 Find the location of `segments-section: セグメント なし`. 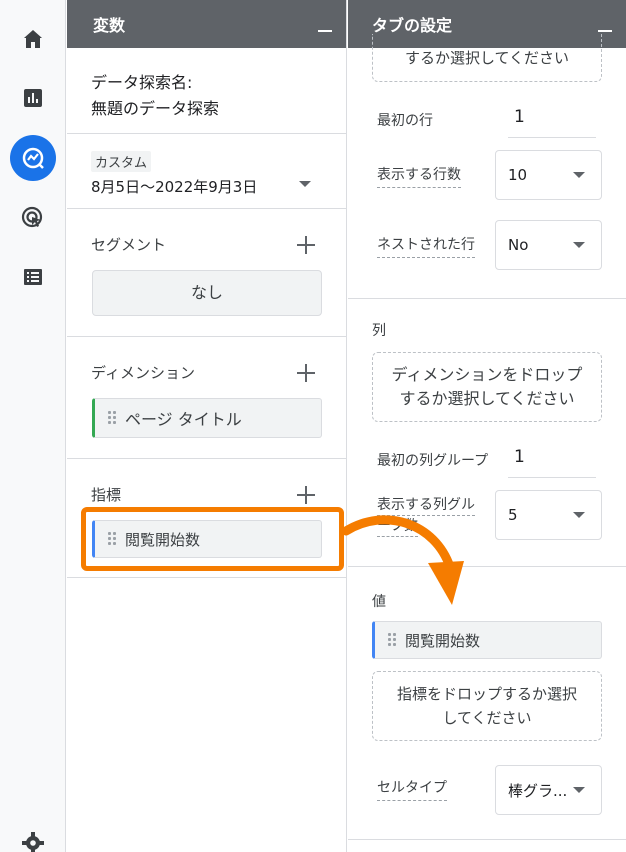

segments-section: セグメント なし is located at coordinates (206, 272).